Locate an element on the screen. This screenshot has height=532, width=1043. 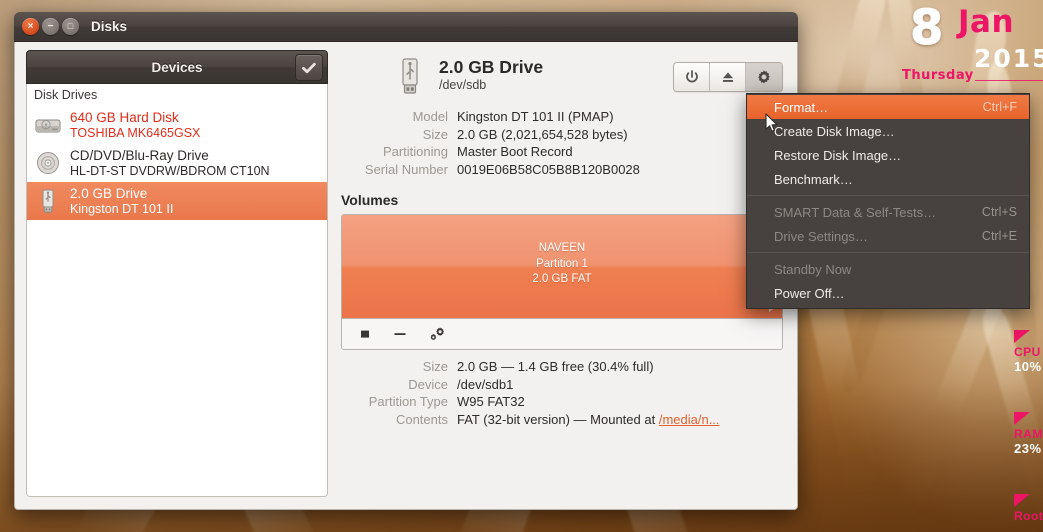
delete-partition-button is located at coordinates (400, 334).